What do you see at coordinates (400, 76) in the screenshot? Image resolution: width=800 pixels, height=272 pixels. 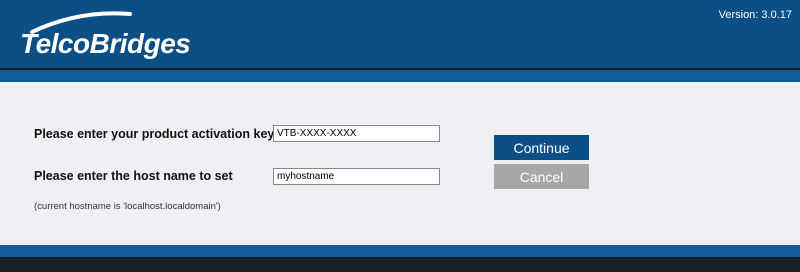 I see `header-band` at bounding box center [400, 76].